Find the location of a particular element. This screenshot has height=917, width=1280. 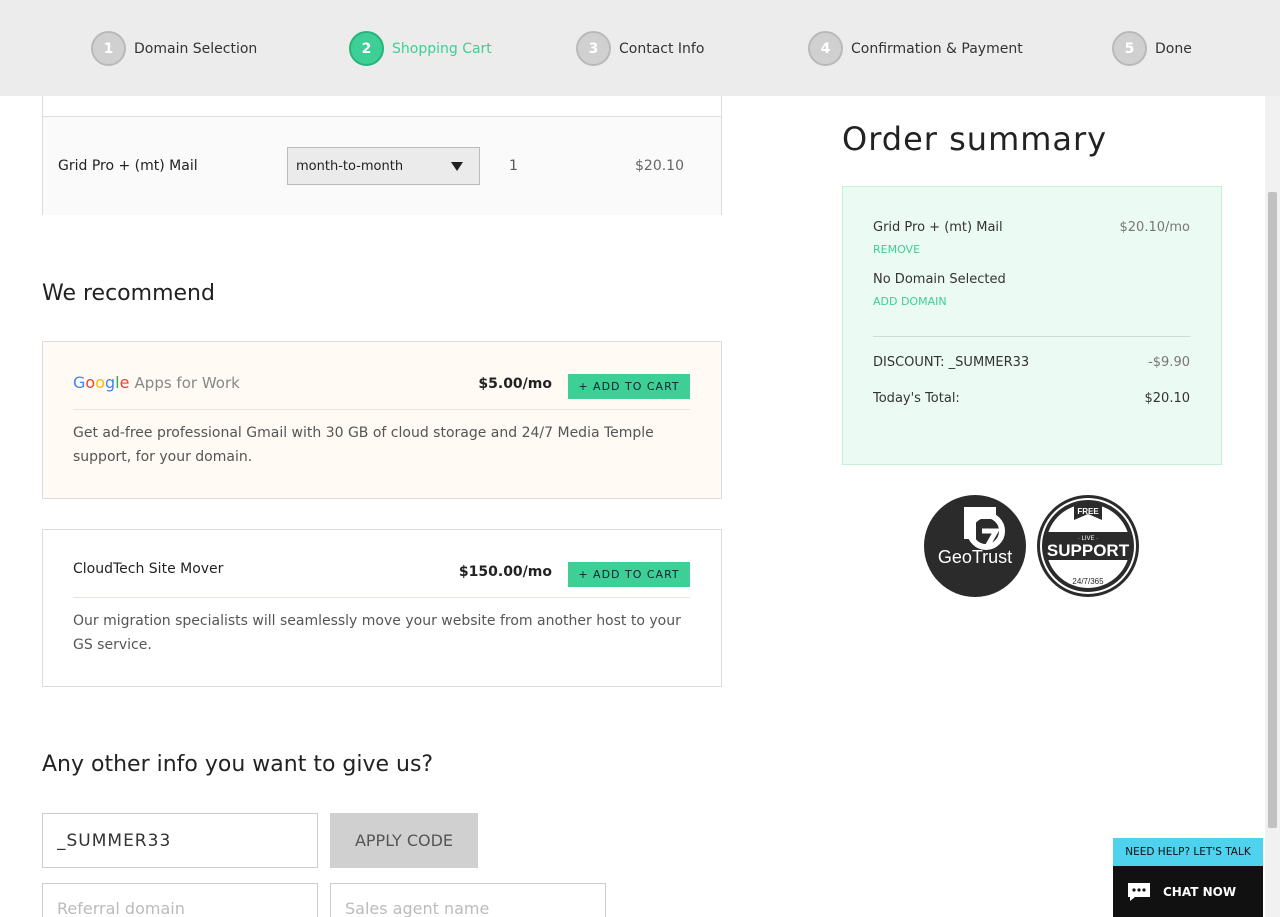

google-wordmark: Google is located at coordinates (101, 382).